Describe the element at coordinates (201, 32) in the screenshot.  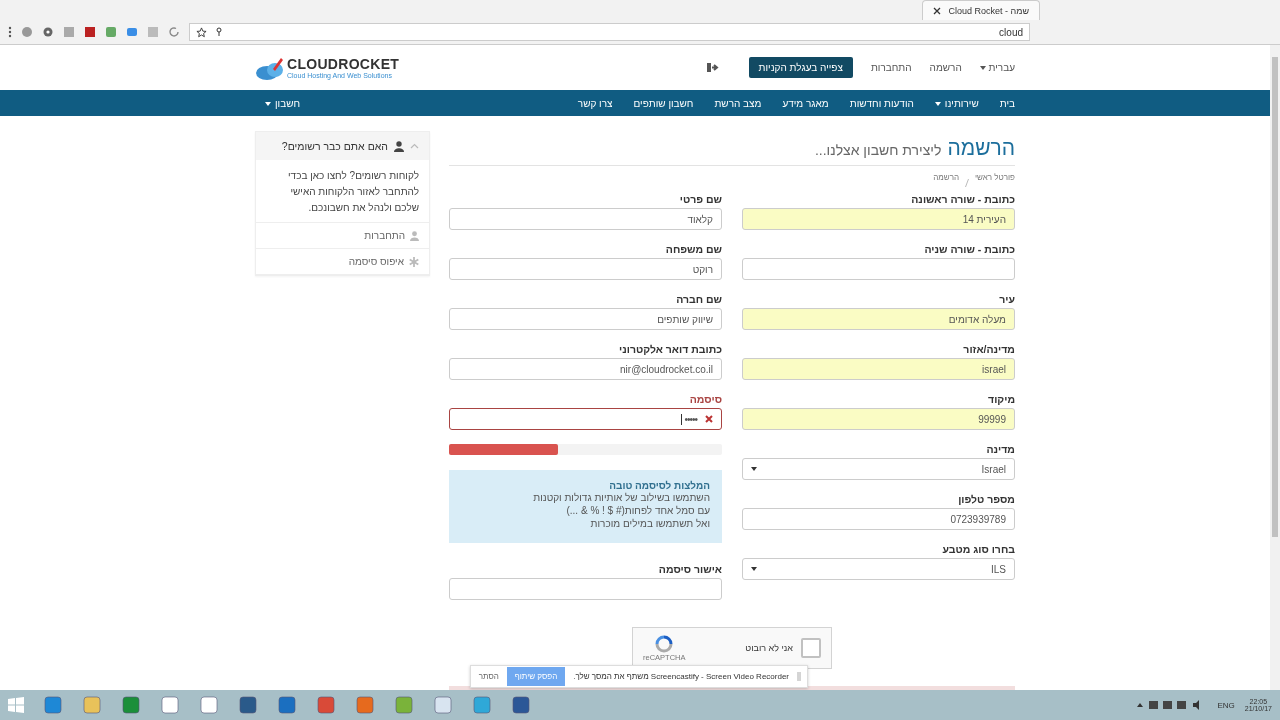
I see `star-icon` at that location.